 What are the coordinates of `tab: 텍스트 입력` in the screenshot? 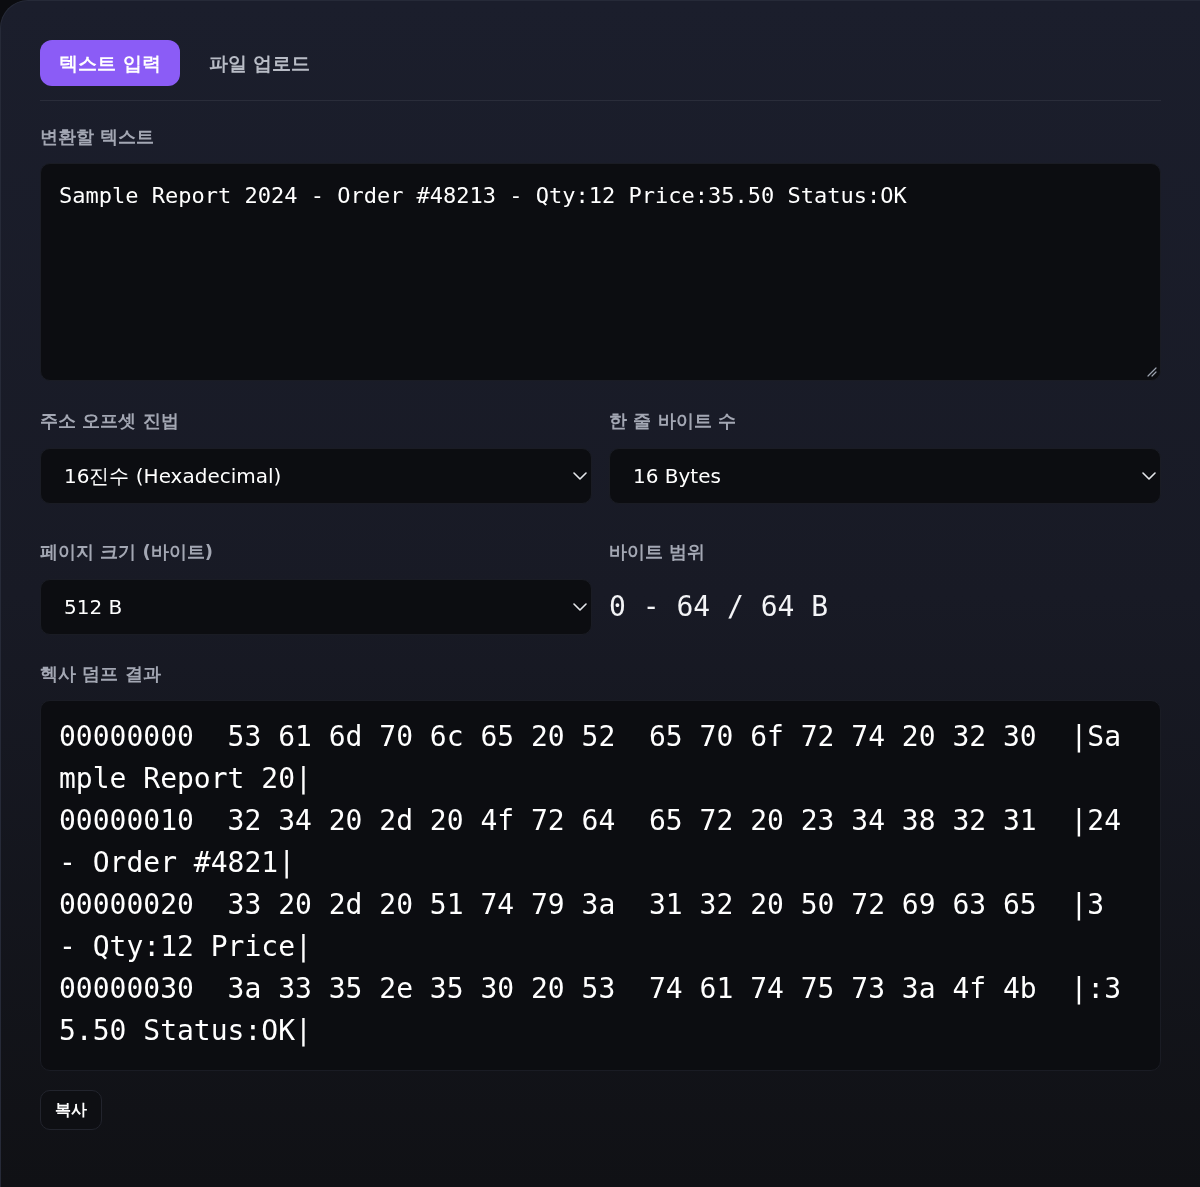 It's located at (110, 63).